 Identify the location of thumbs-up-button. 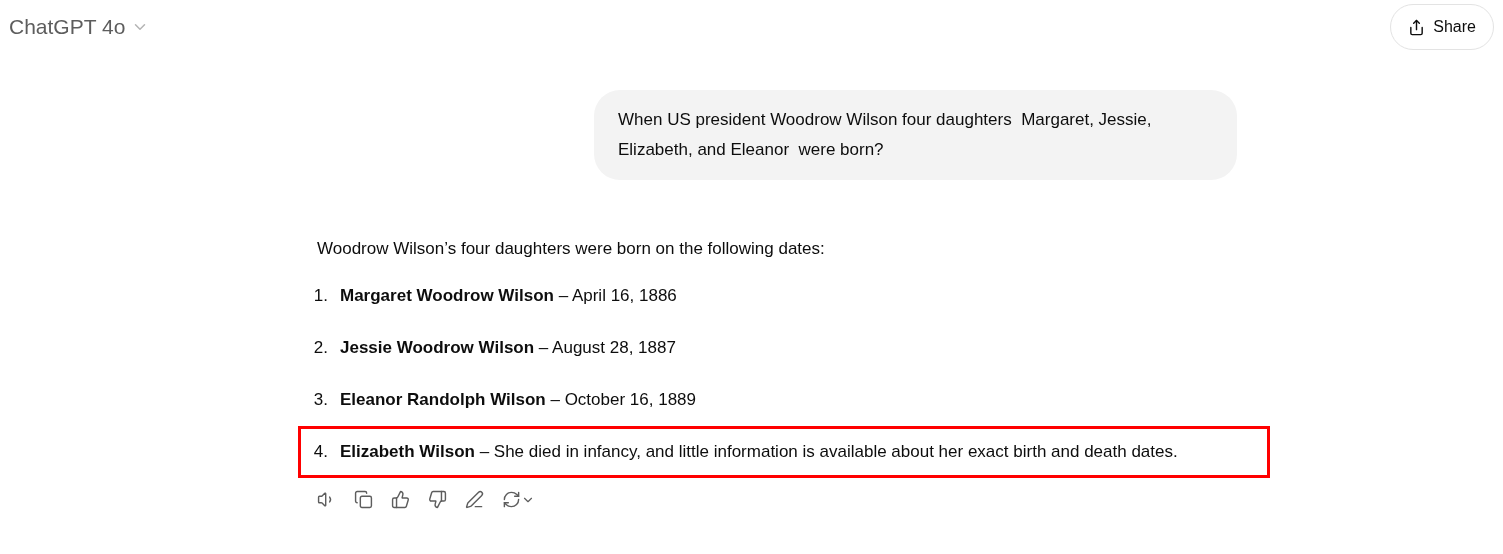
(400, 499).